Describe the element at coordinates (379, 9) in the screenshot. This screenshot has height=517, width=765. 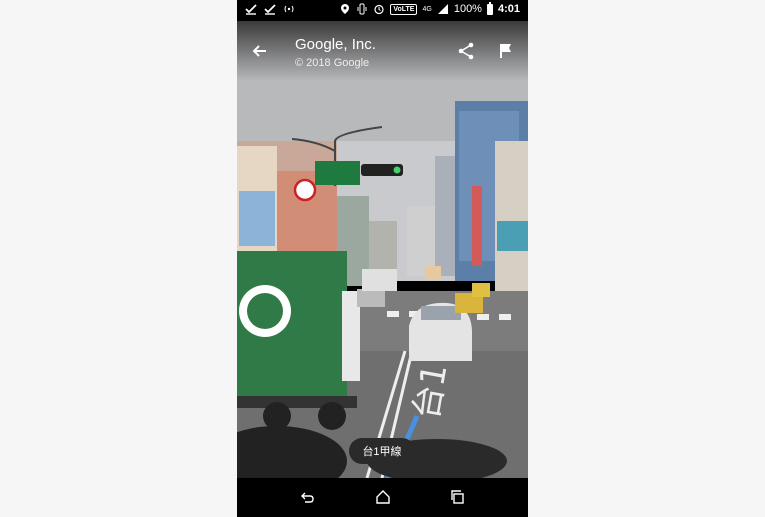
I see `alarm-icon` at that location.